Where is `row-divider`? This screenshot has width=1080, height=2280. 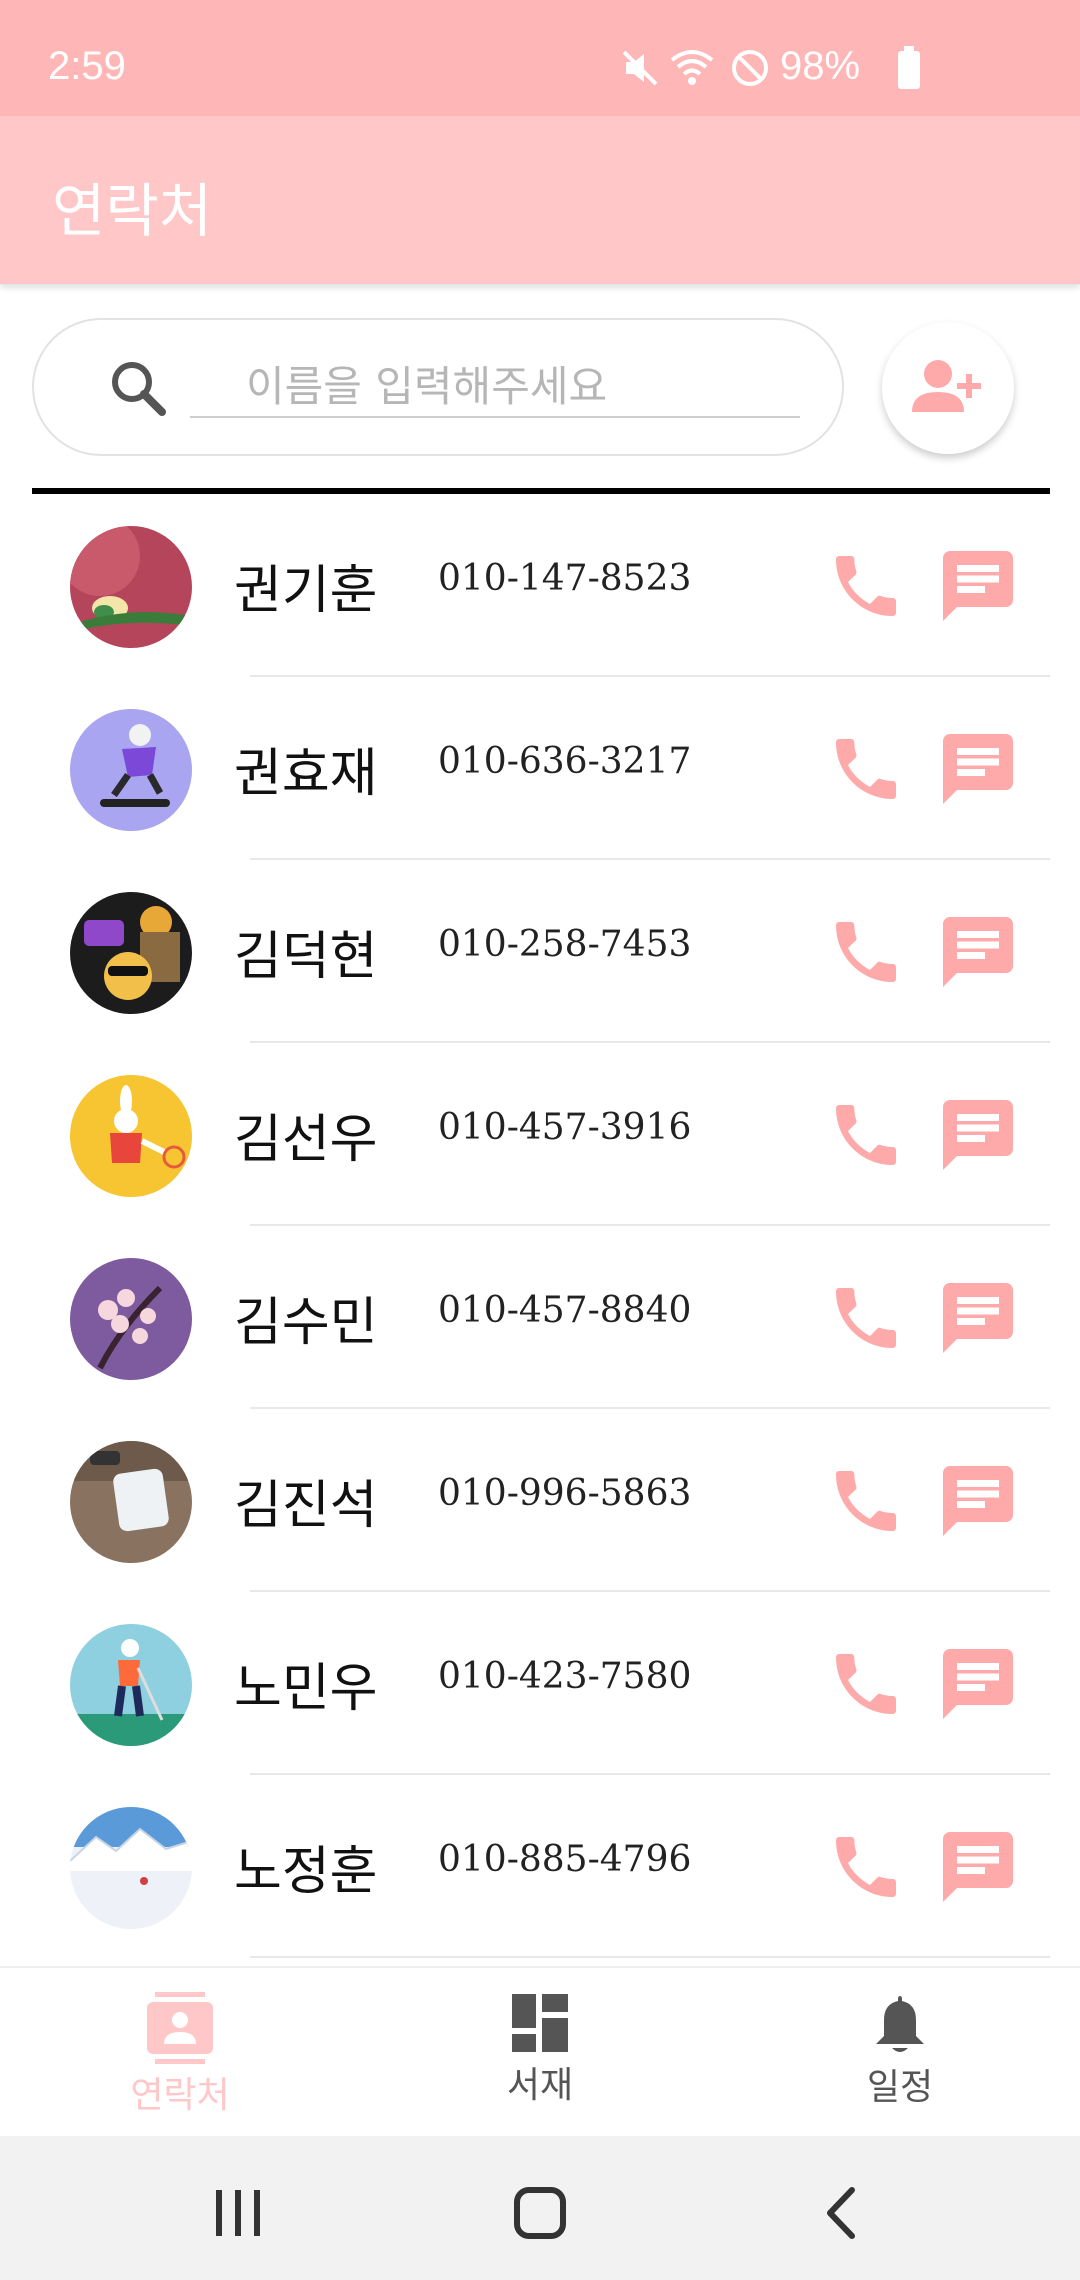
row-divider is located at coordinates (650, 1957).